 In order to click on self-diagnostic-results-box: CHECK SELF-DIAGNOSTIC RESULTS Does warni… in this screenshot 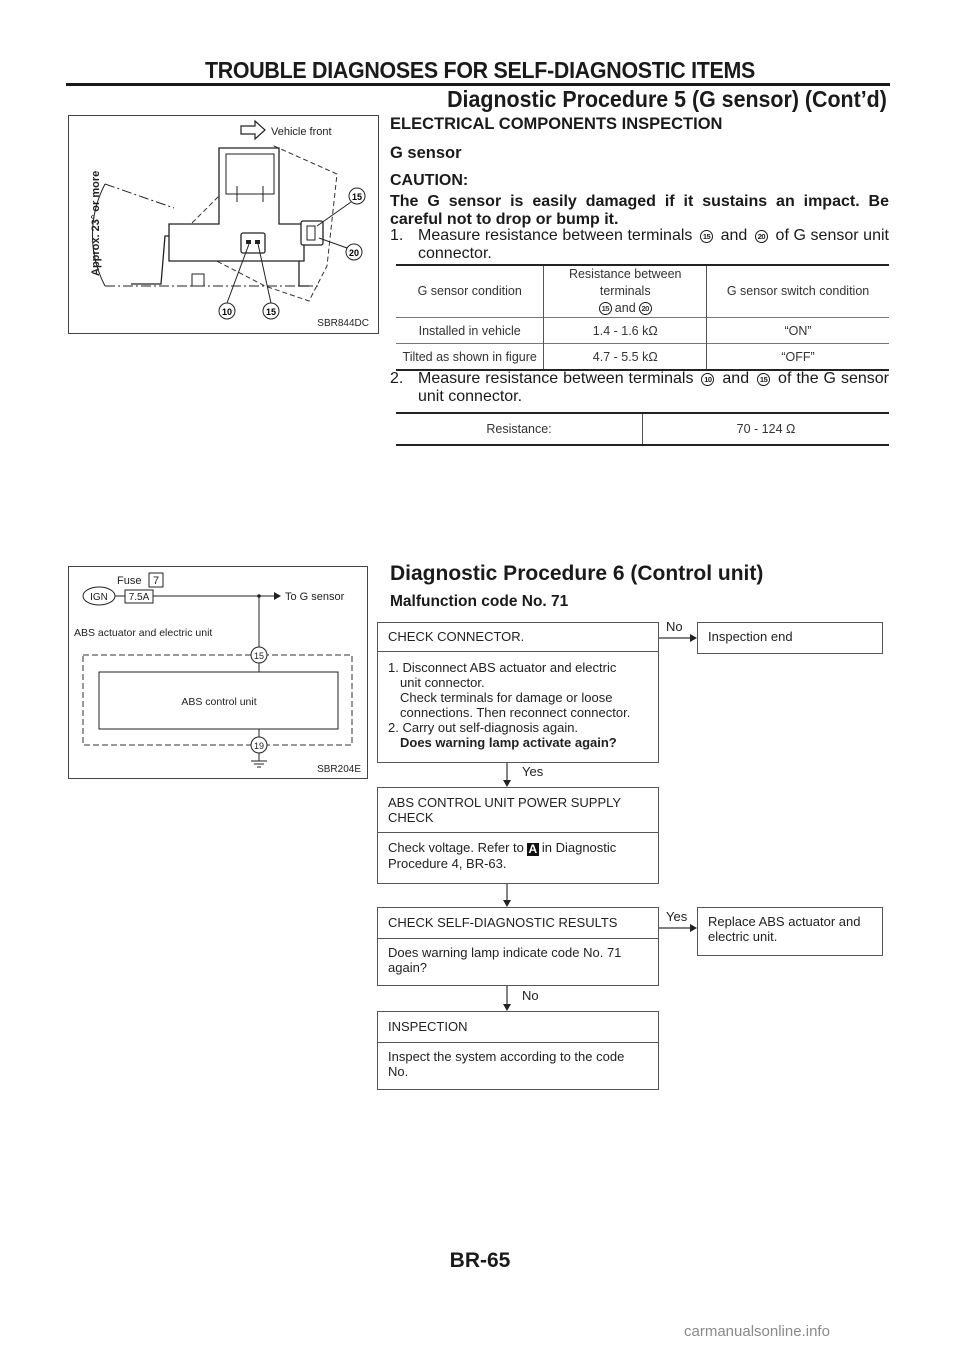, I will do `click(518, 946)`.